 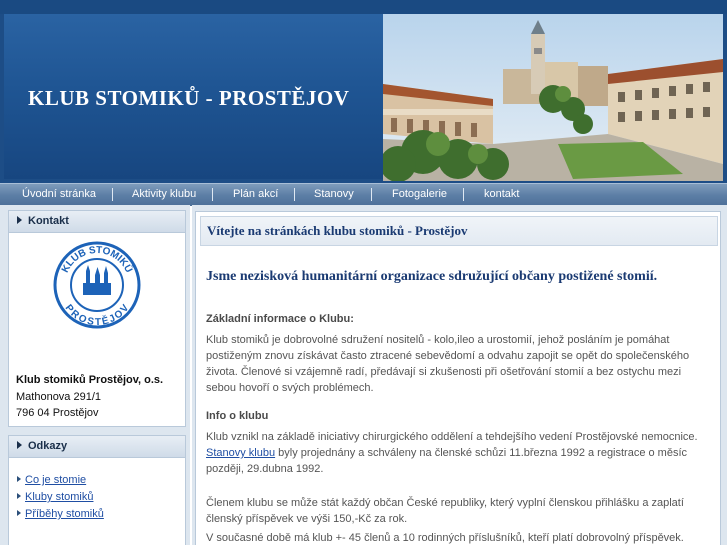 What do you see at coordinates (280, 319) in the screenshot?
I see `basic-info-heading: Základní informace o Klubu:` at bounding box center [280, 319].